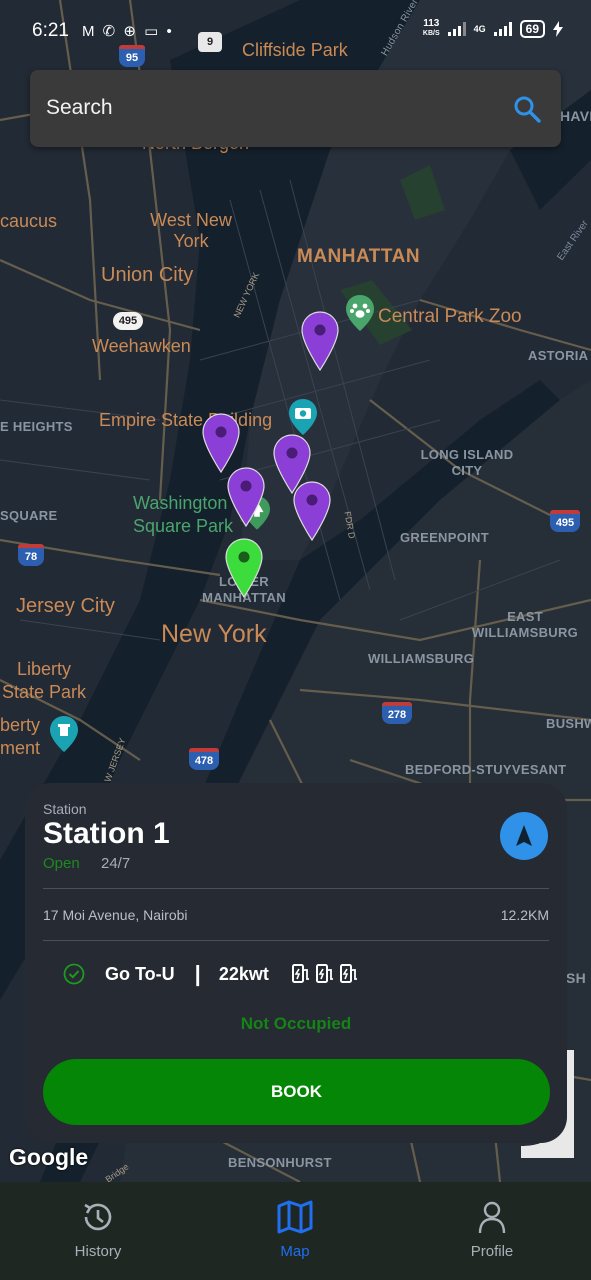 This screenshot has height=1280, width=591. Describe the element at coordinates (296, 1023) in the screenshot. I see `occupancy-status: Not Occupied` at that location.